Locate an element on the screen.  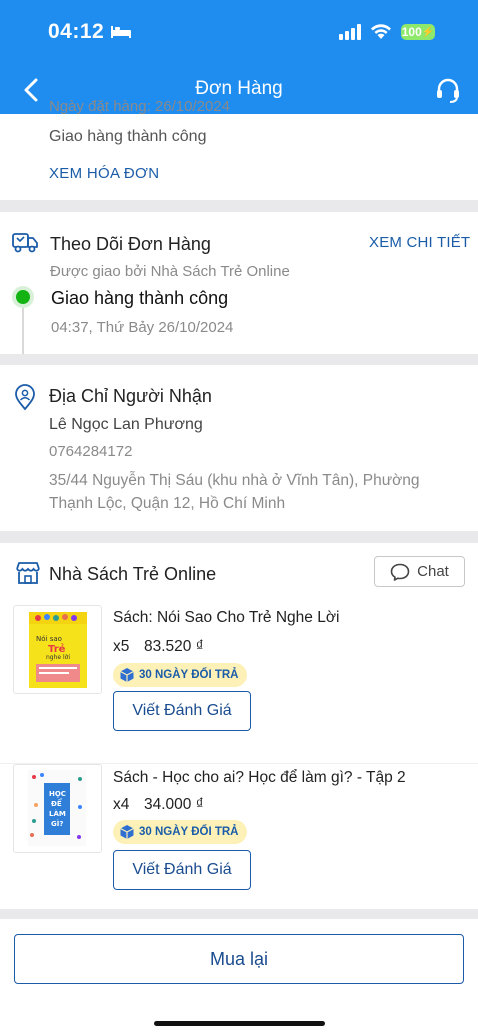
cellular-signal-icon is located at coordinates (350, 32).